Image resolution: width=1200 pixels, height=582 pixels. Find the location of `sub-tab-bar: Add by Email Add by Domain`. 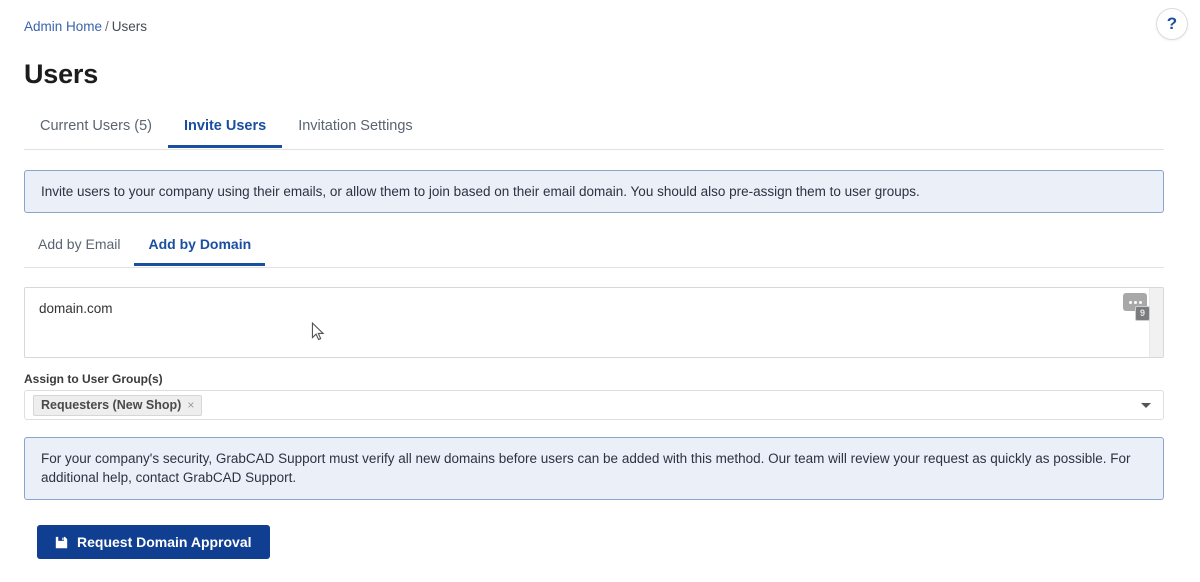

sub-tab-bar: Add by Email Add by Domain is located at coordinates (594, 250).